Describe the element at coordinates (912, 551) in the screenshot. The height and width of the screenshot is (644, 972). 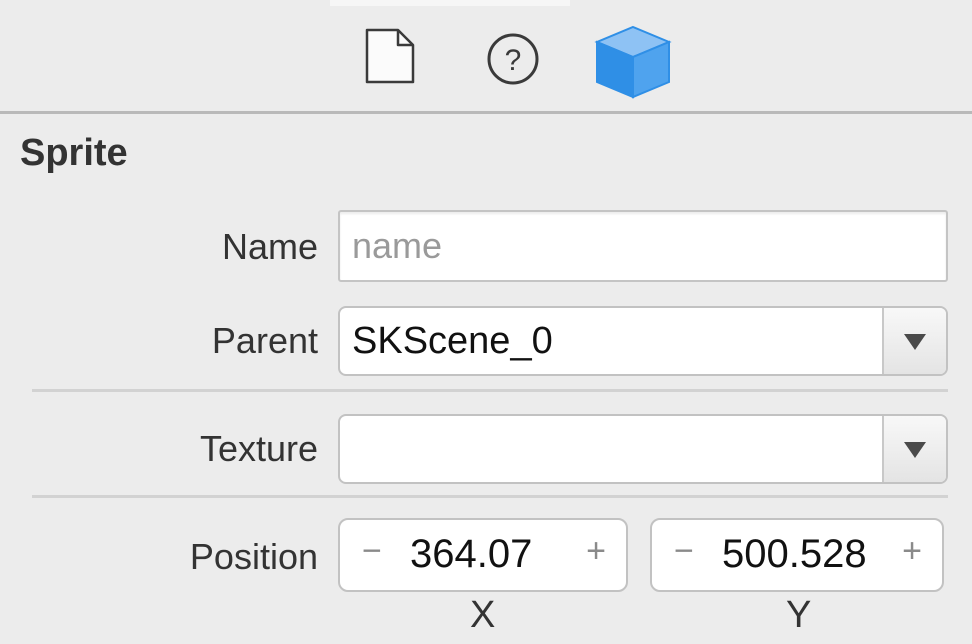
I see `increment-y-button: +` at that location.